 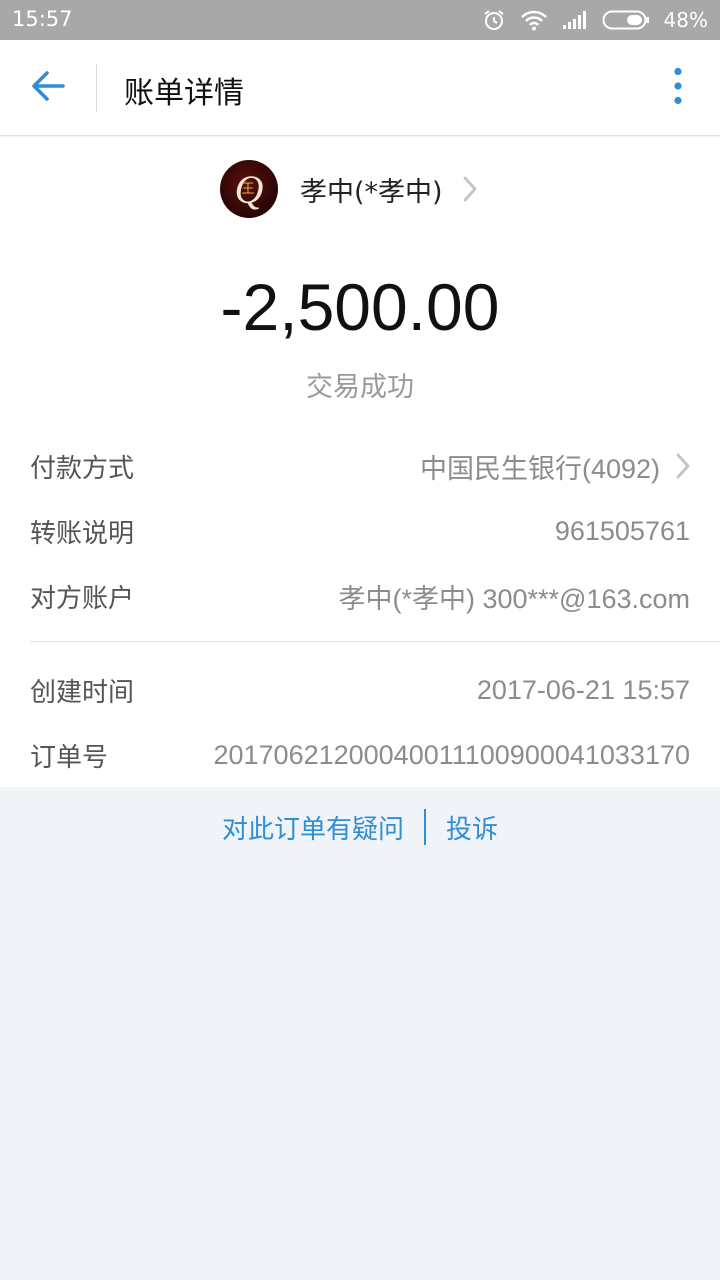 I want to click on wifi-icon, so click(x=534, y=20).